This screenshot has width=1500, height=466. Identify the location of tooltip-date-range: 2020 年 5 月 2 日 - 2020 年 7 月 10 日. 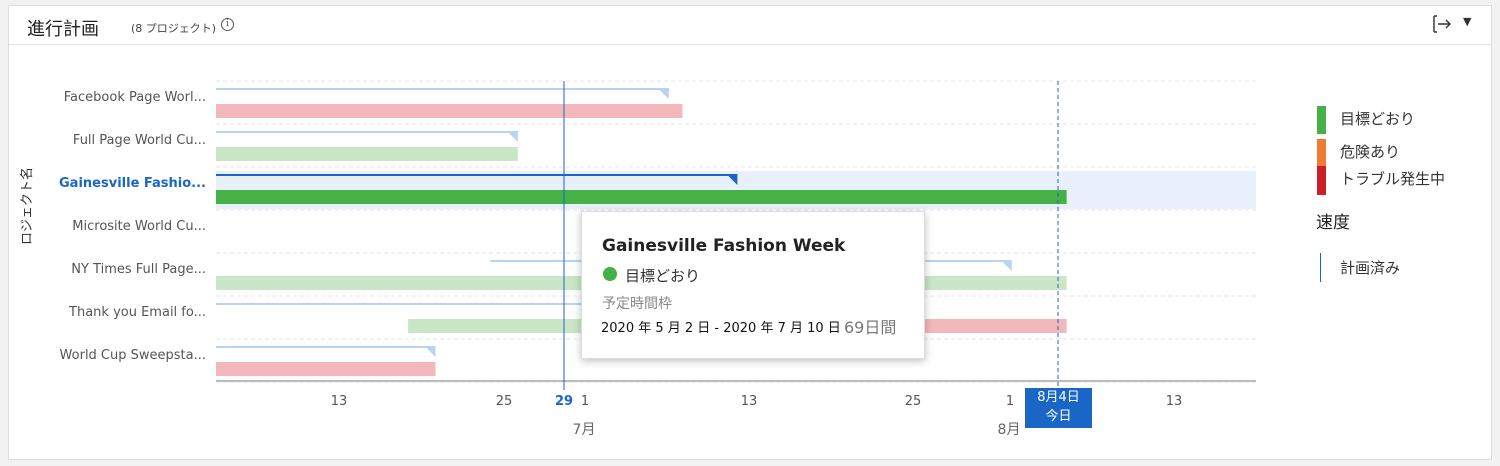
(721, 328).